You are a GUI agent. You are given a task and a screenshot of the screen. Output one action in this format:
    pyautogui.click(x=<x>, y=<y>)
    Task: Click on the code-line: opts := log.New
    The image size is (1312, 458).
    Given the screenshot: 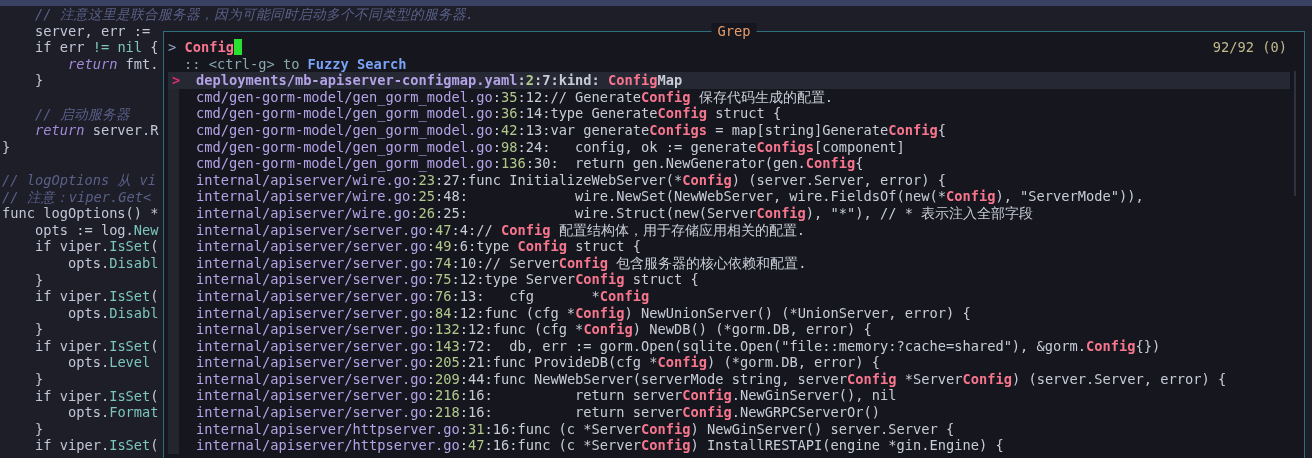 What is the action you would take?
    pyautogui.click(x=96, y=230)
    